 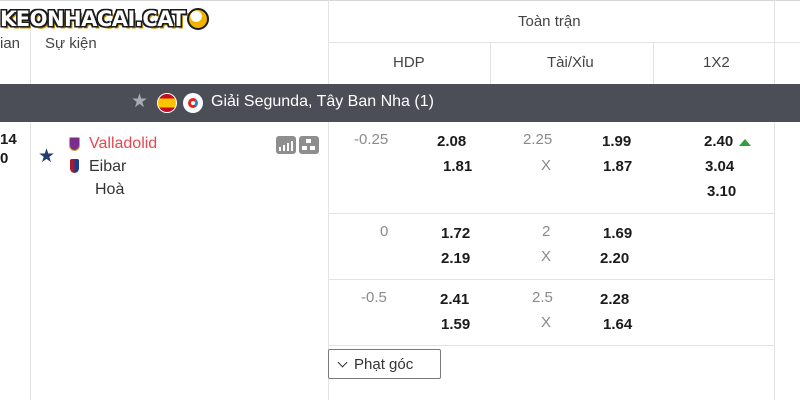 What do you see at coordinates (322, 102) in the screenshot?
I see `league-name: Giải Segunda, Tây Ban Nha (1)` at bounding box center [322, 102].